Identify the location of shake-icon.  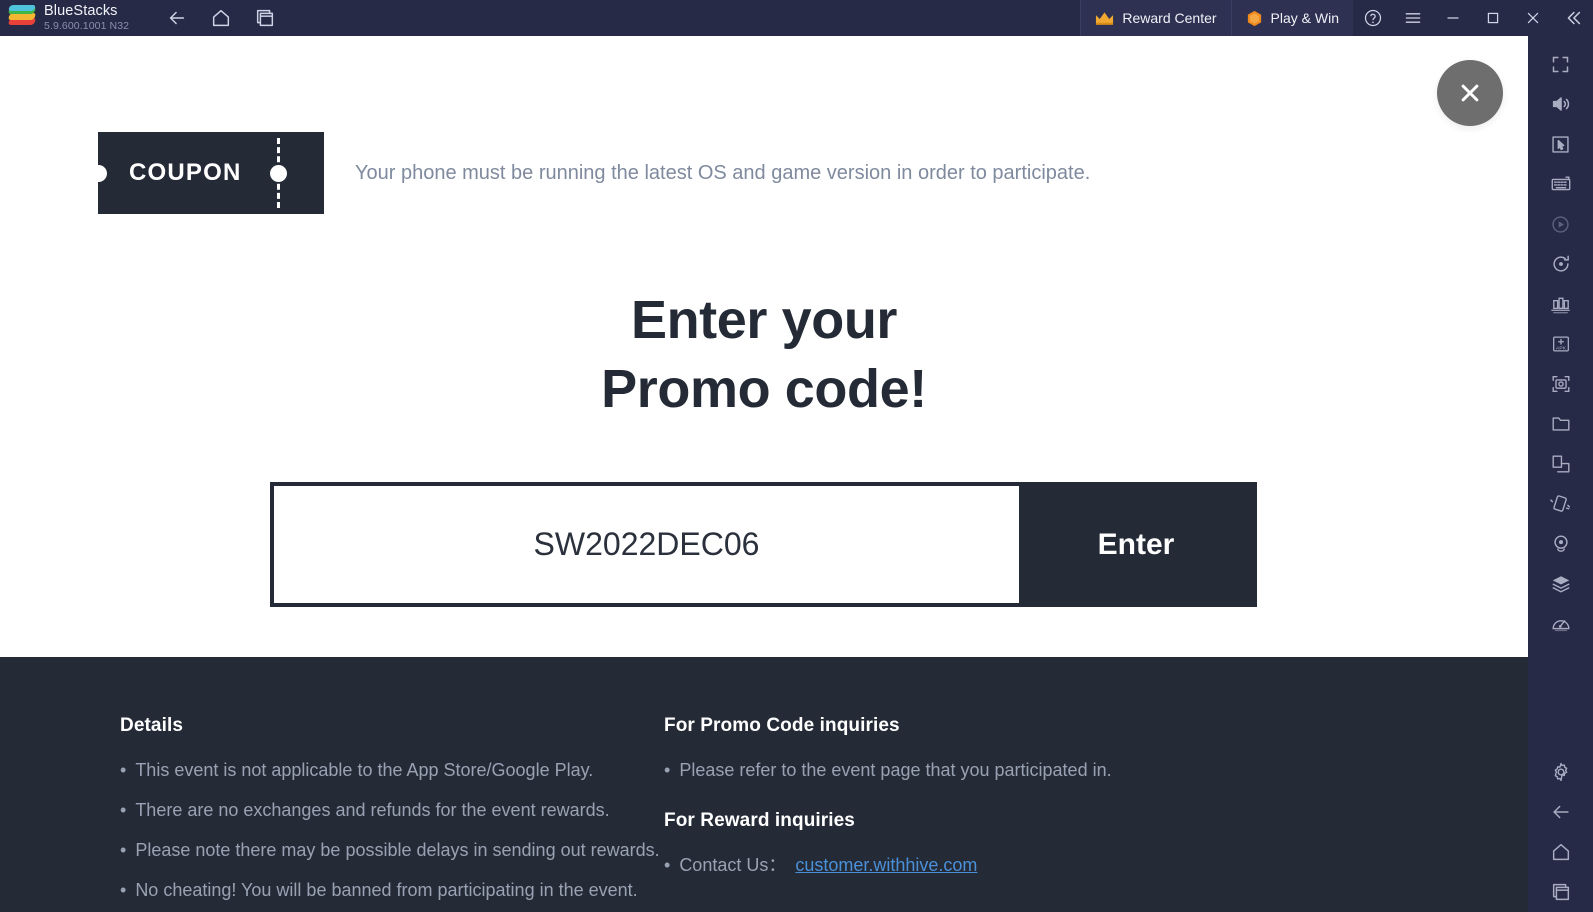
(1561, 504).